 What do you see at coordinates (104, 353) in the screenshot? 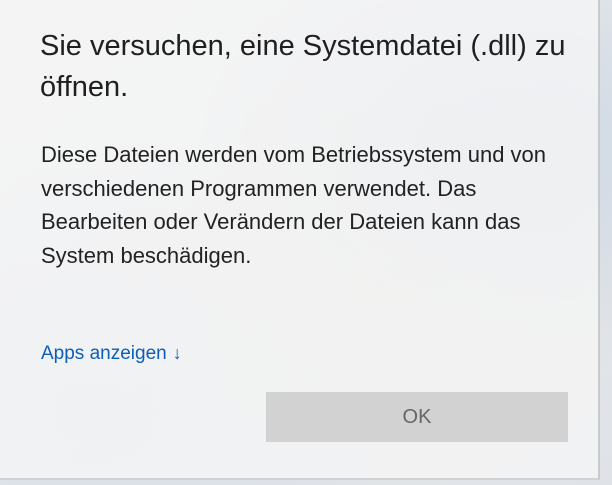
I see `show-apps-link-label: Apps anzeigen` at bounding box center [104, 353].